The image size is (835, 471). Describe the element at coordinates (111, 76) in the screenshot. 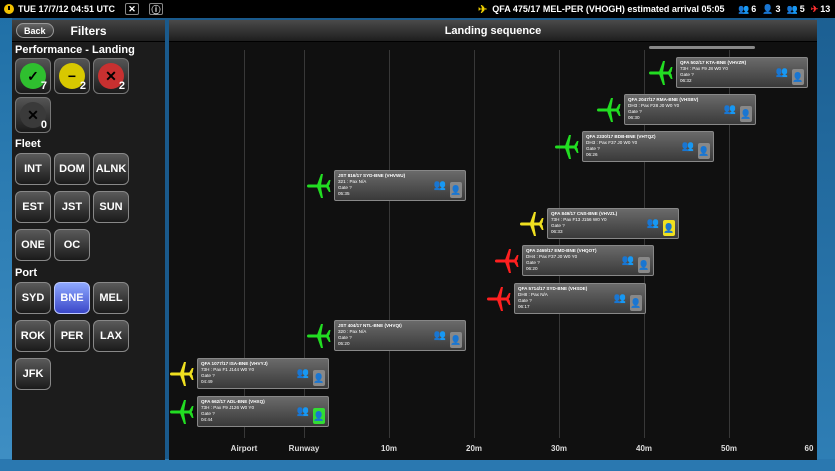

I see `performance-filter-button: ✕ 2` at that location.